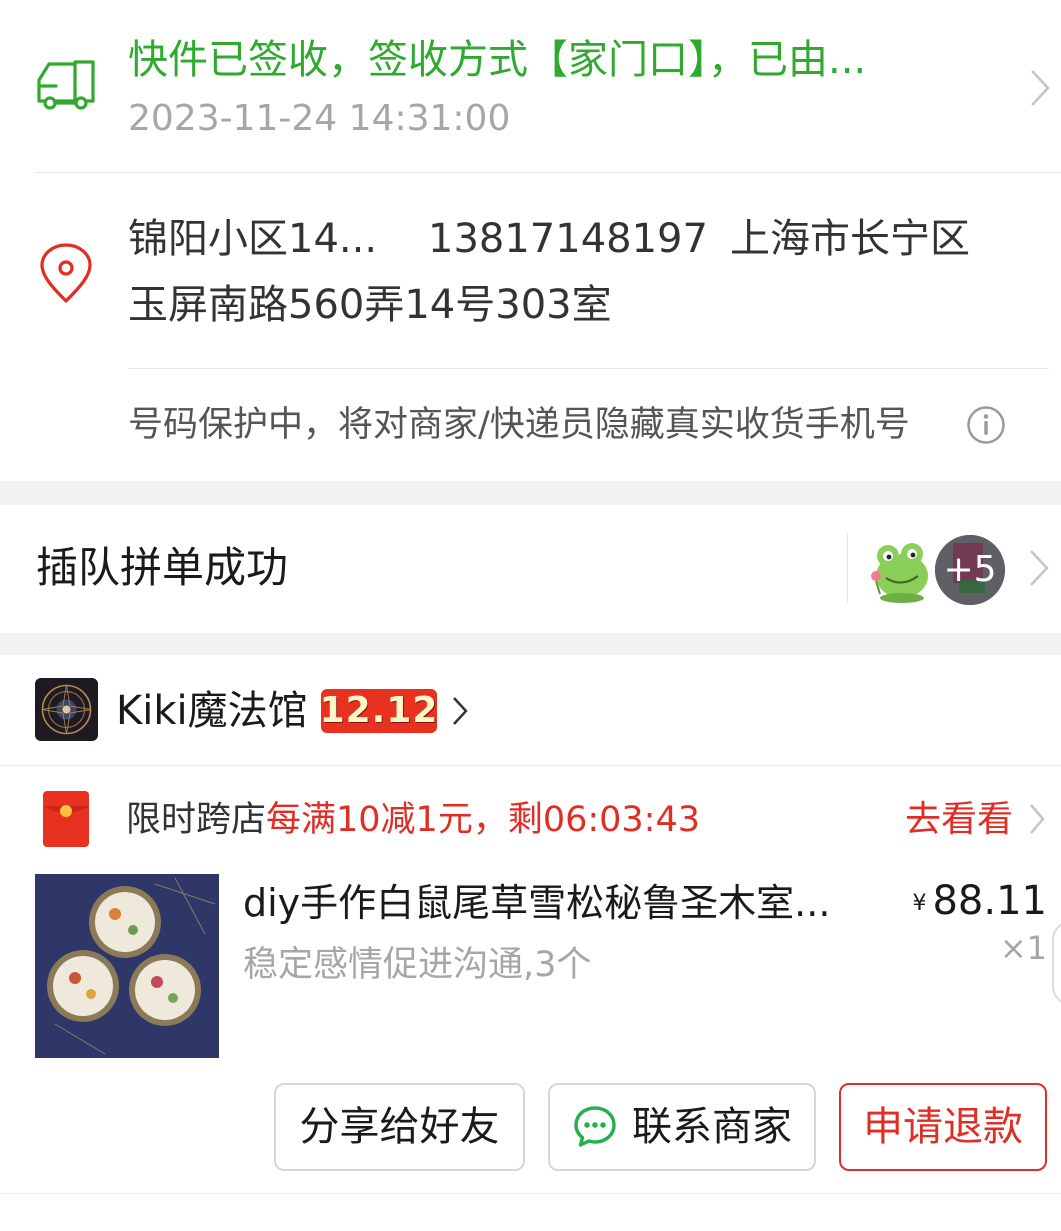 This screenshot has width=1061, height=1231. I want to click on logistics-time: 2023-11-24 14:31:00, so click(319, 118).